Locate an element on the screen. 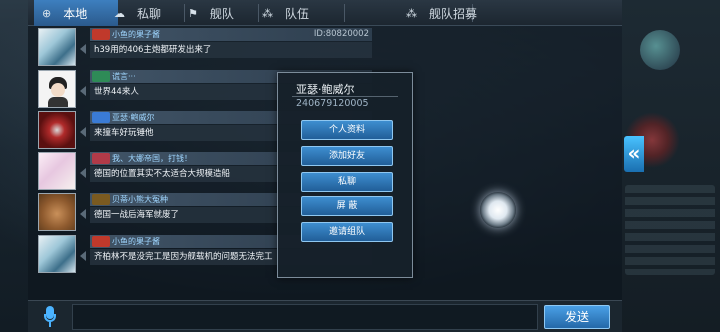  collapse-chat-button: « is located at coordinates (634, 154).